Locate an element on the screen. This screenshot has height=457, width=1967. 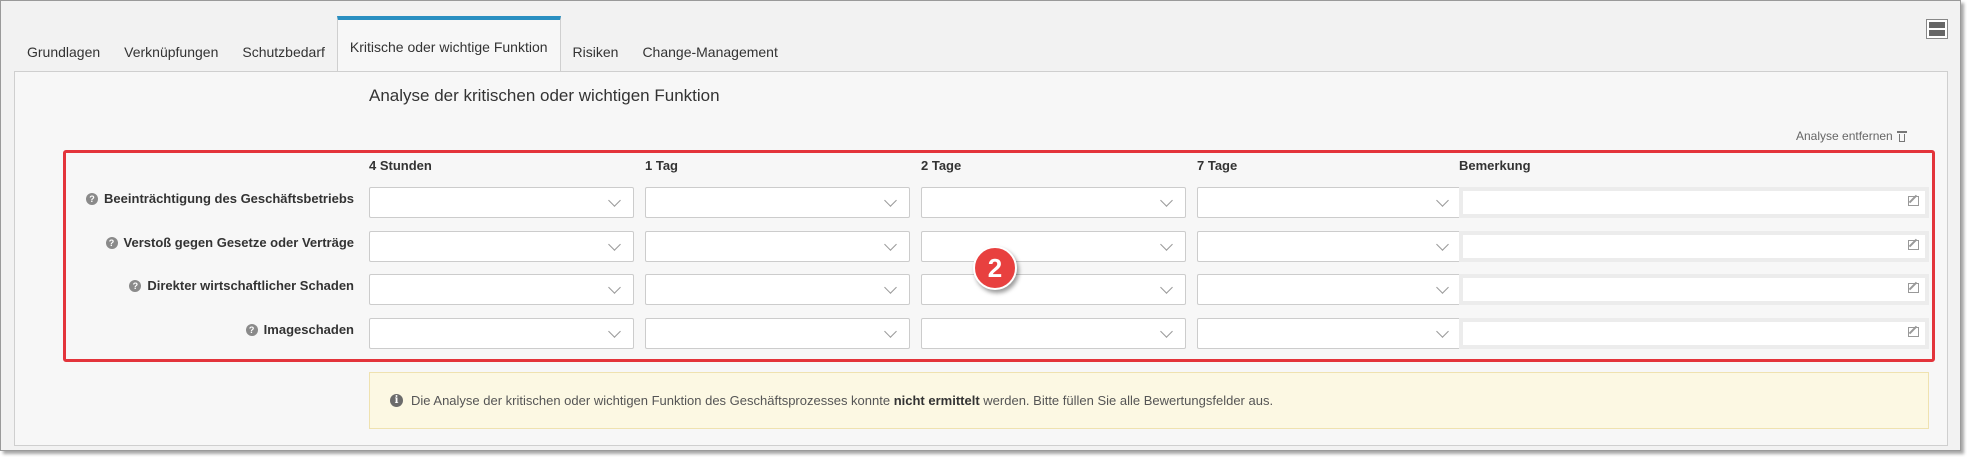
row-label: ? Direkter wirtschaftlicher Schaden is located at coordinates (241, 285).